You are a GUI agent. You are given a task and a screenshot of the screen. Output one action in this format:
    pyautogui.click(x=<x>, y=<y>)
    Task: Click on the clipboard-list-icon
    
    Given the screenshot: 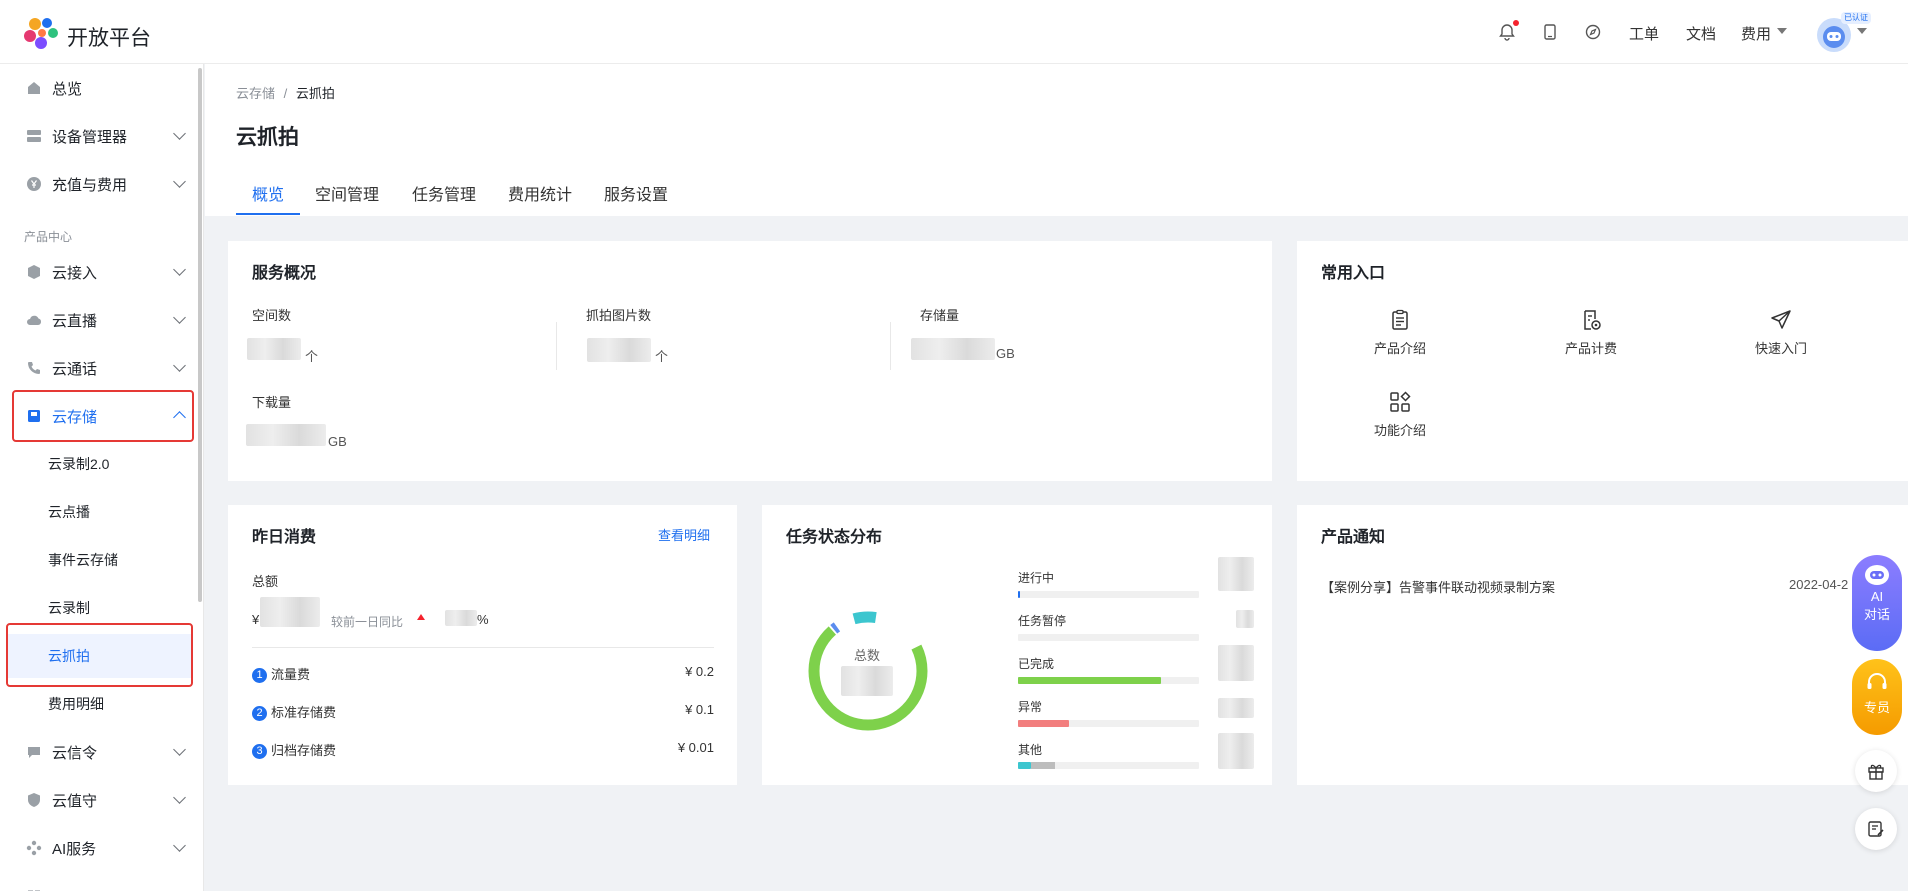 What is the action you would take?
    pyautogui.click(x=1400, y=319)
    